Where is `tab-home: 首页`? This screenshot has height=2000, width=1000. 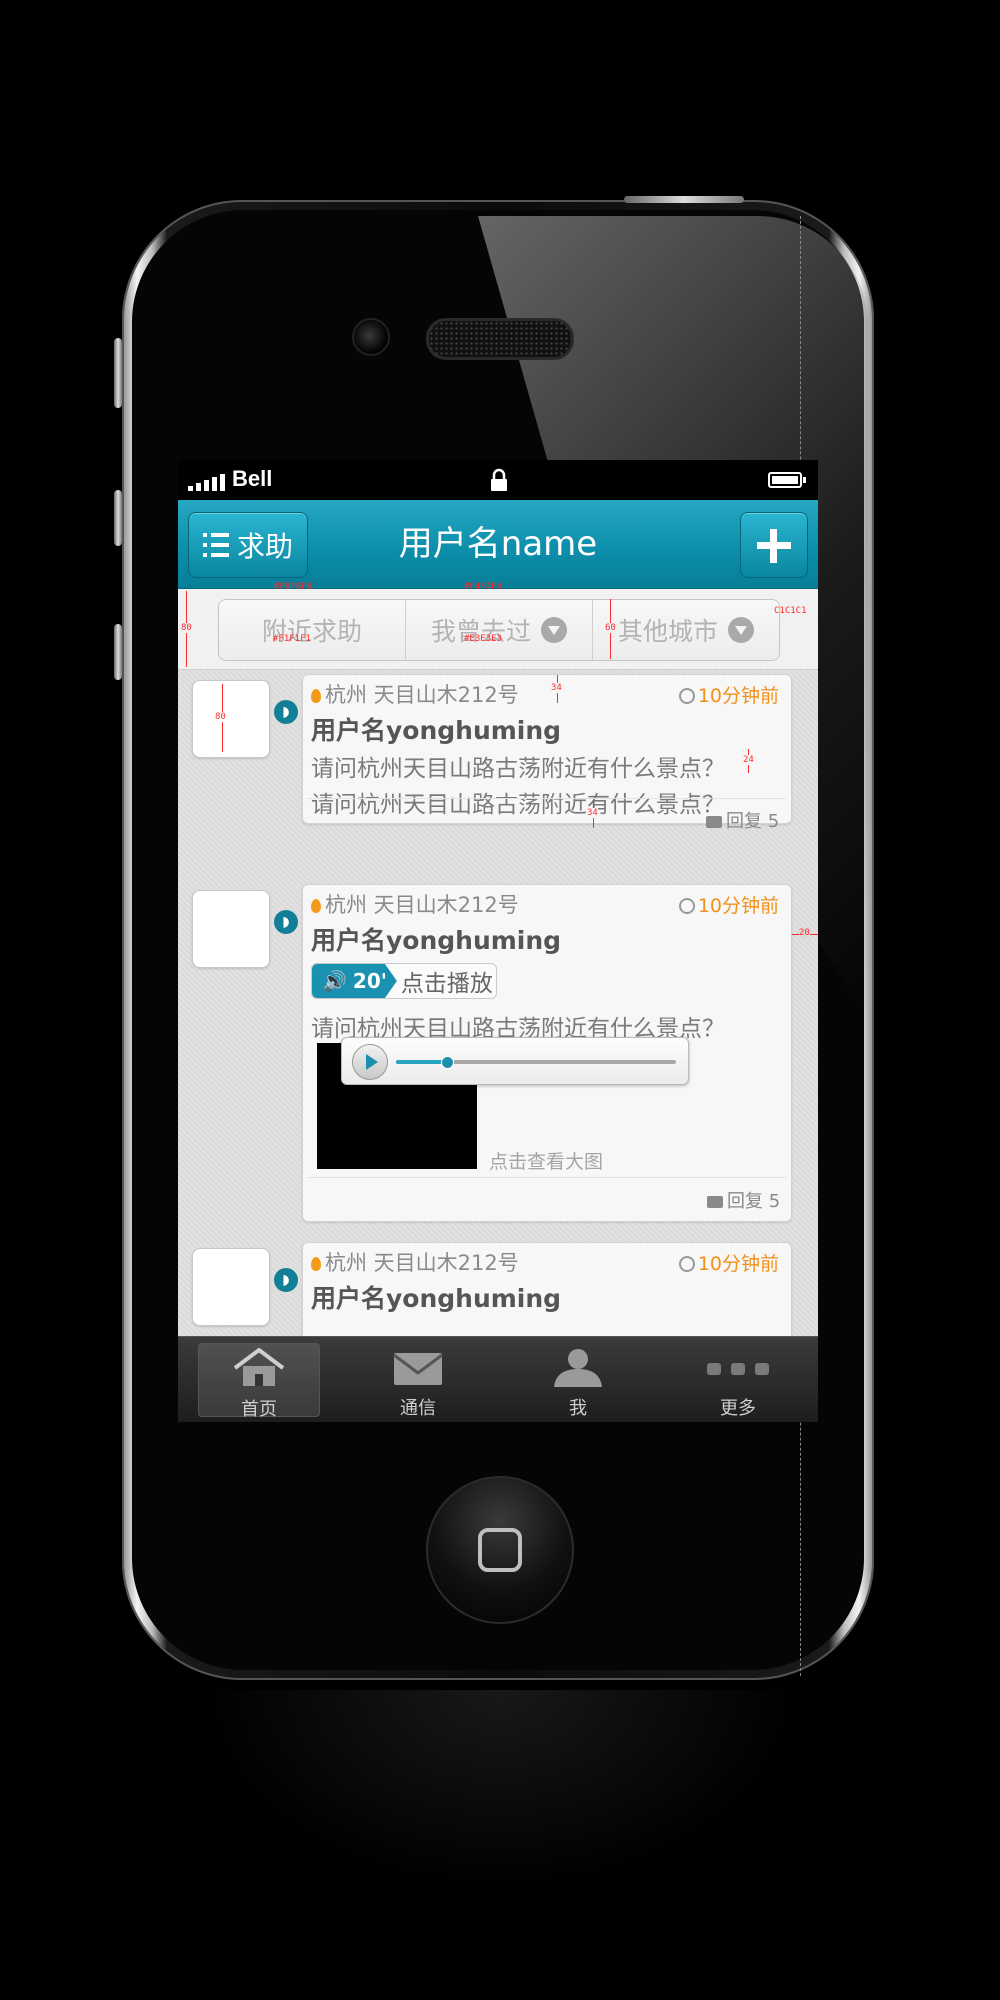 tab-home: 首页 is located at coordinates (259, 1381).